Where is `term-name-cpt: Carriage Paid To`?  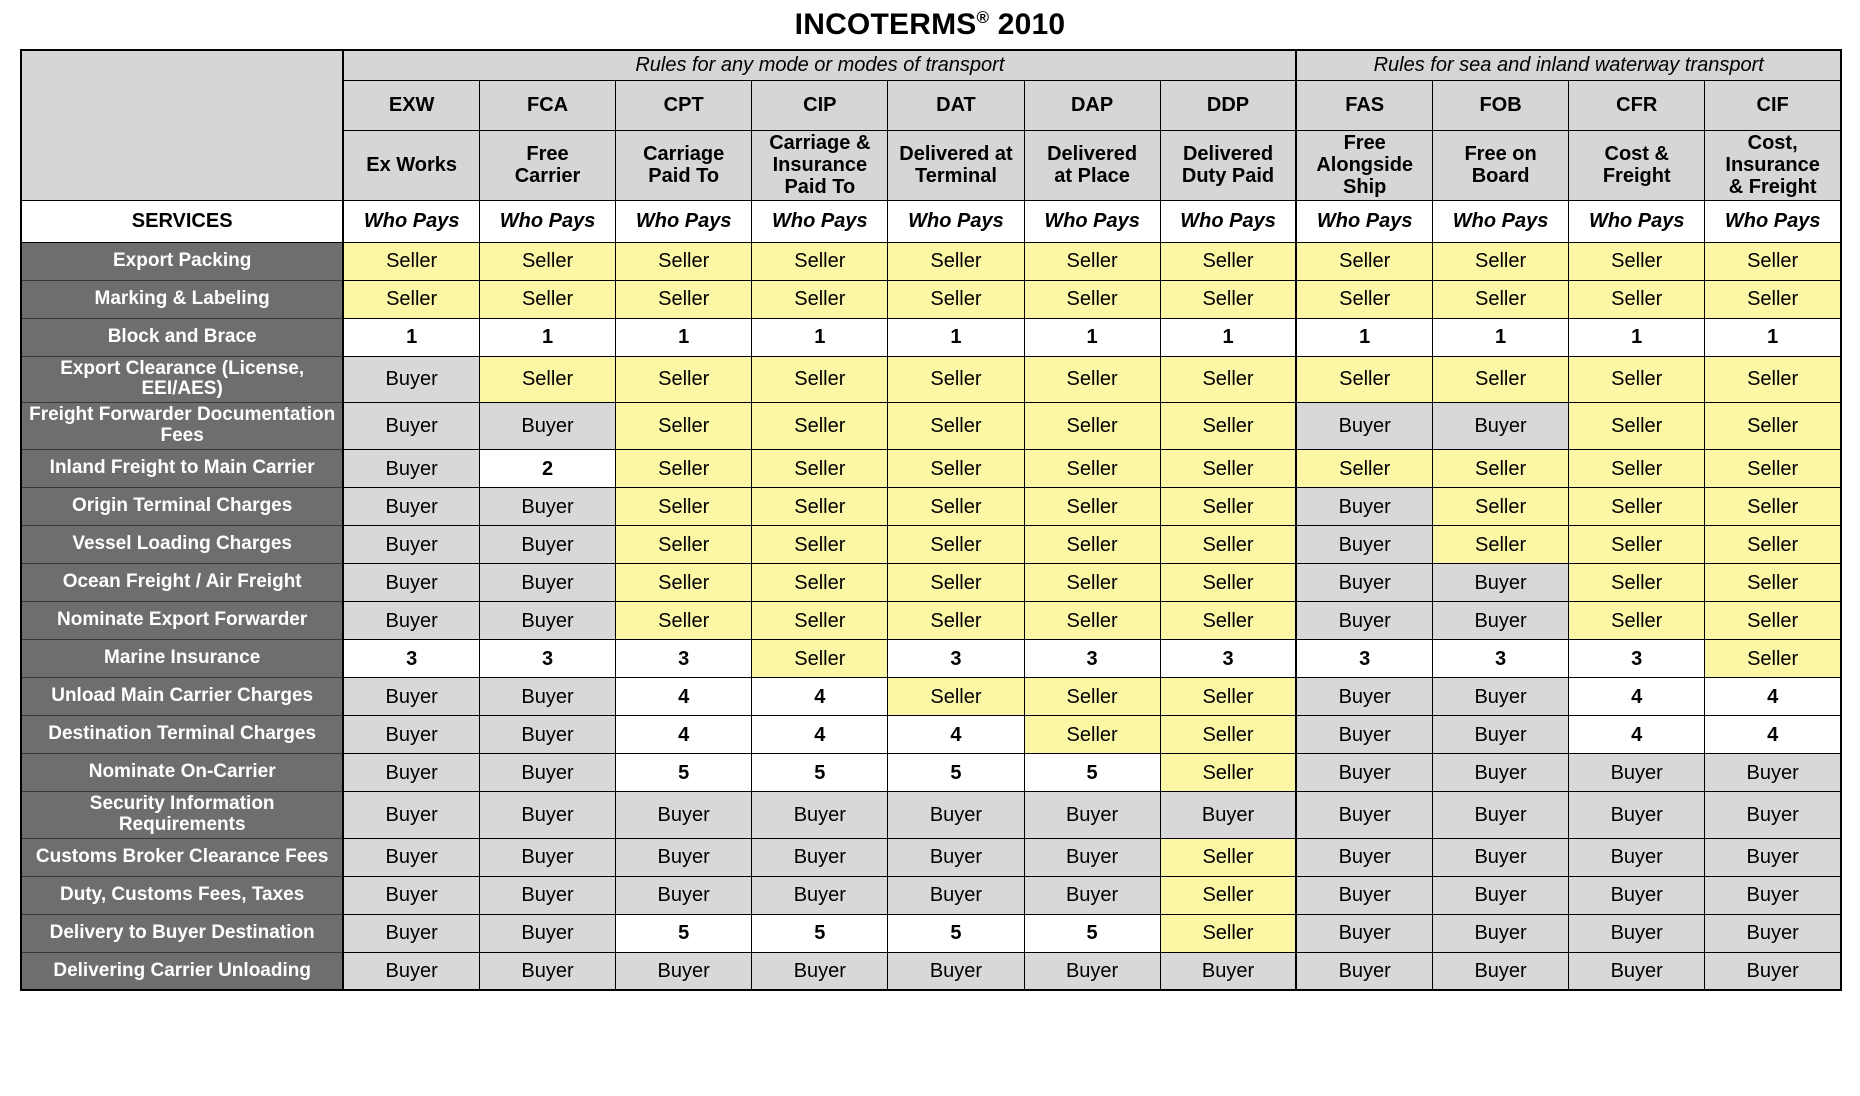 term-name-cpt: Carriage Paid To is located at coordinates (684, 165).